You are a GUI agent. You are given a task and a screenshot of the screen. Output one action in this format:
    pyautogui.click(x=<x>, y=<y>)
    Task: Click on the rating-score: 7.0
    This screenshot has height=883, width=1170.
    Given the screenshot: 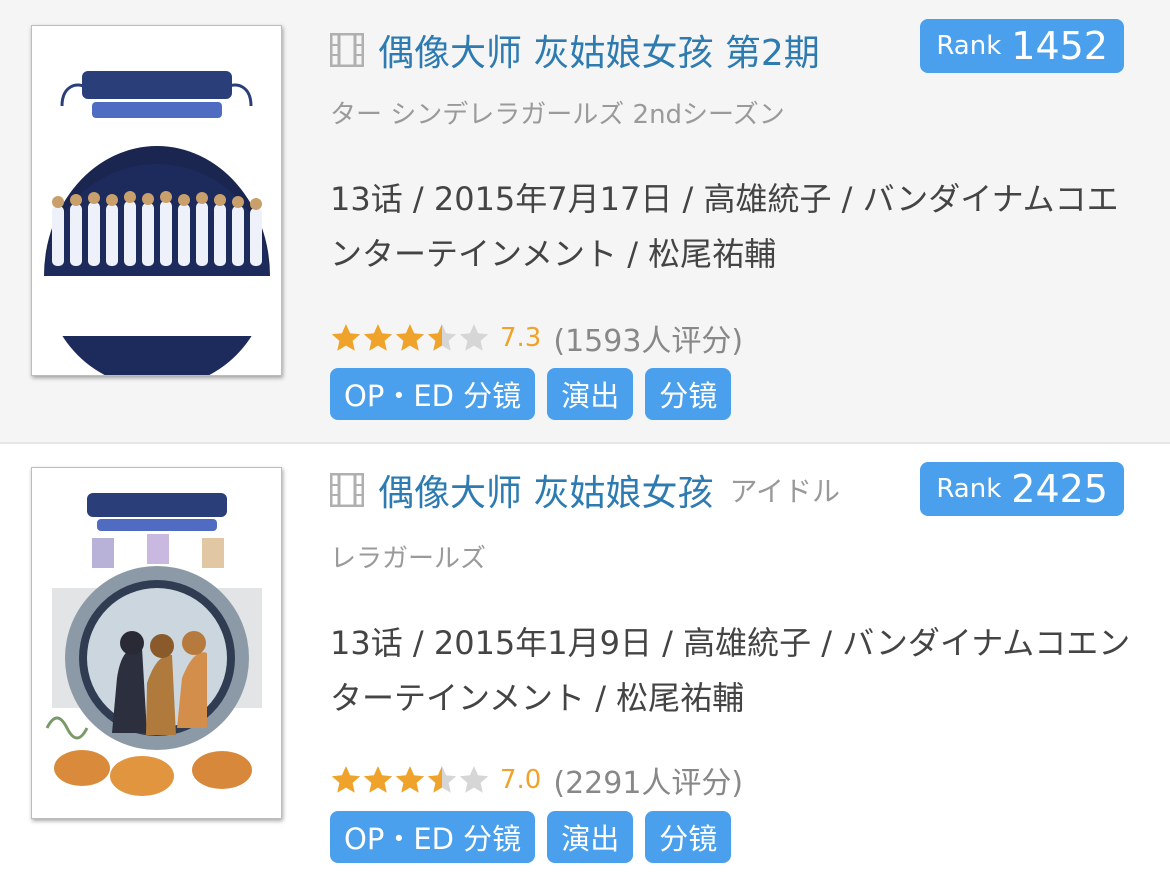 What is the action you would take?
    pyautogui.click(x=521, y=780)
    